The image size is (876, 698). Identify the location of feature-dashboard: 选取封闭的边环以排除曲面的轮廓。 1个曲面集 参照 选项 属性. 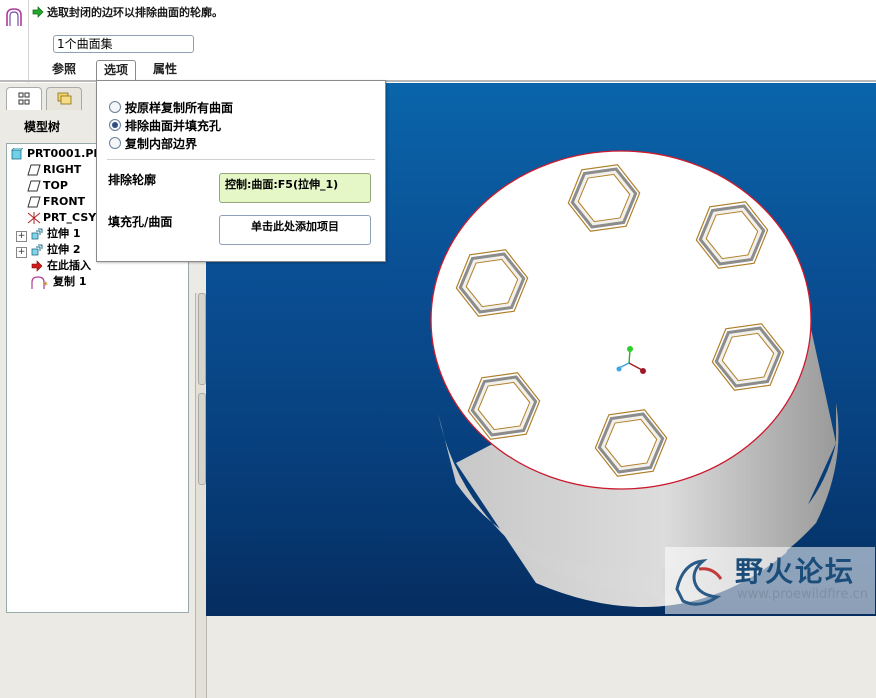
(438, 41).